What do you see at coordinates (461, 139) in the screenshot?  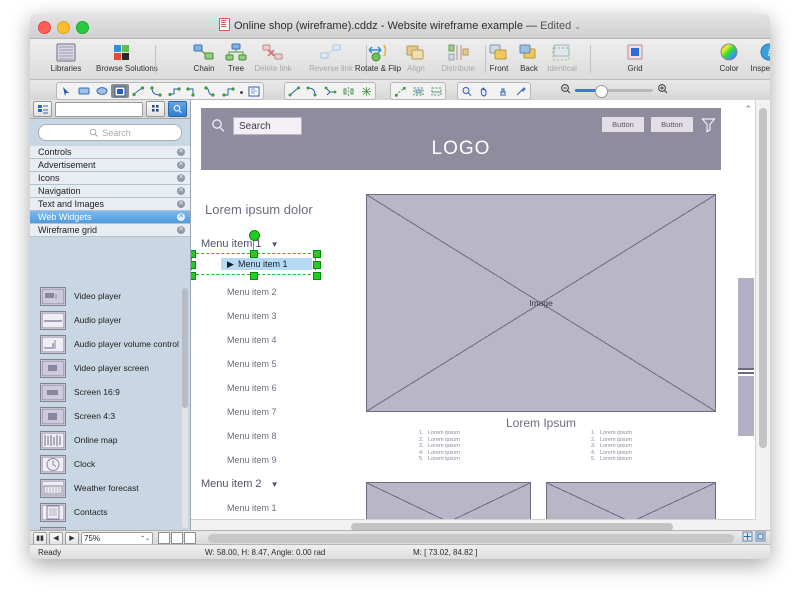 I see `wireframe-header: Search Button Button LOGO` at bounding box center [461, 139].